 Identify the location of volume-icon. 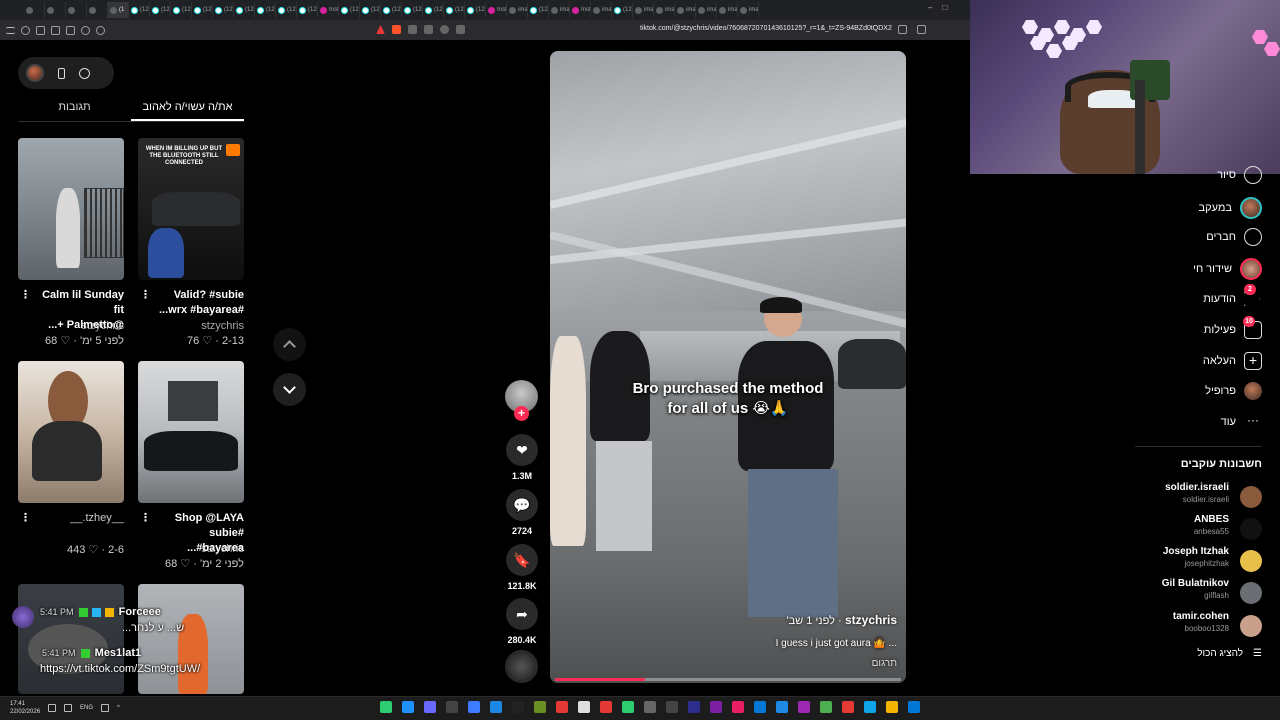
(52, 708).